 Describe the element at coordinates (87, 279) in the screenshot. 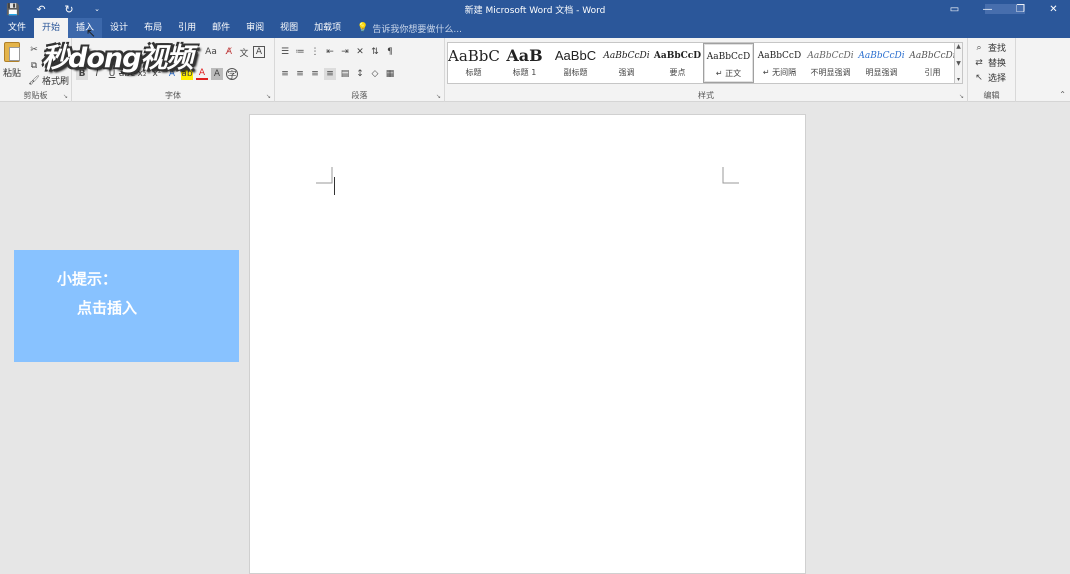

I see `hint-title: 小提示：` at that location.